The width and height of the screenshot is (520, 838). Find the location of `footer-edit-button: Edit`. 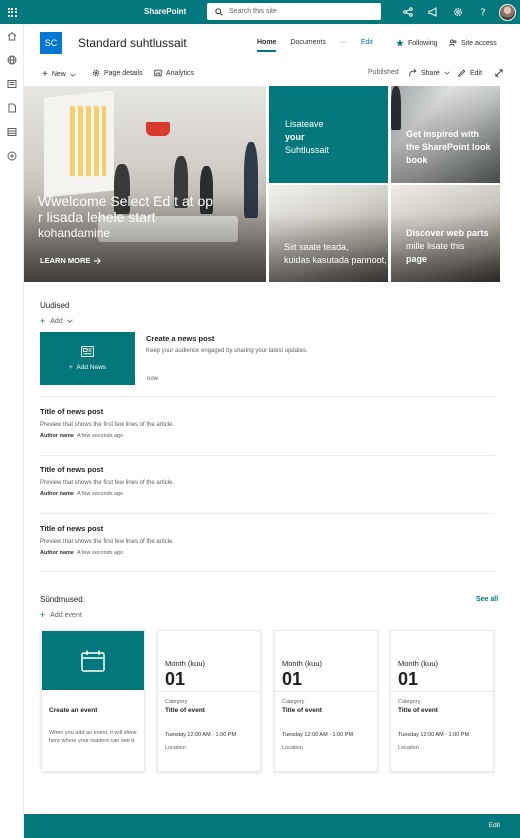

footer-edit-button: Edit is located at coordinates (494, 825).